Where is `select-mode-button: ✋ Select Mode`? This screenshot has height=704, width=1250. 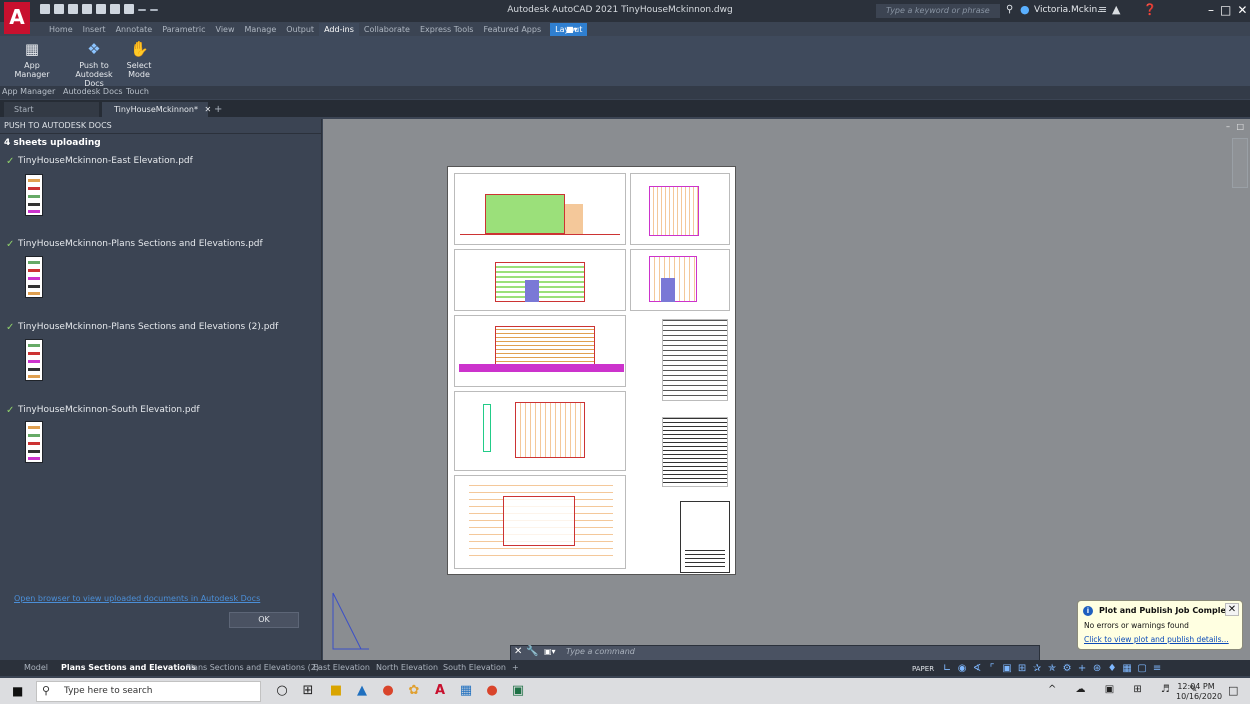 select-mode-button: ✋ Select Mode is located at coordinates (139, 59).